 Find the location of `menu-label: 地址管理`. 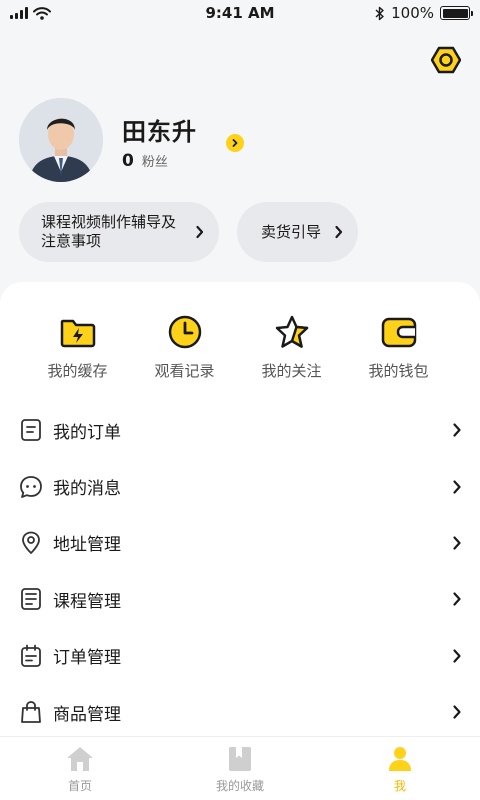

menu-label: 地址管理 is located at coordinates (87, 545).